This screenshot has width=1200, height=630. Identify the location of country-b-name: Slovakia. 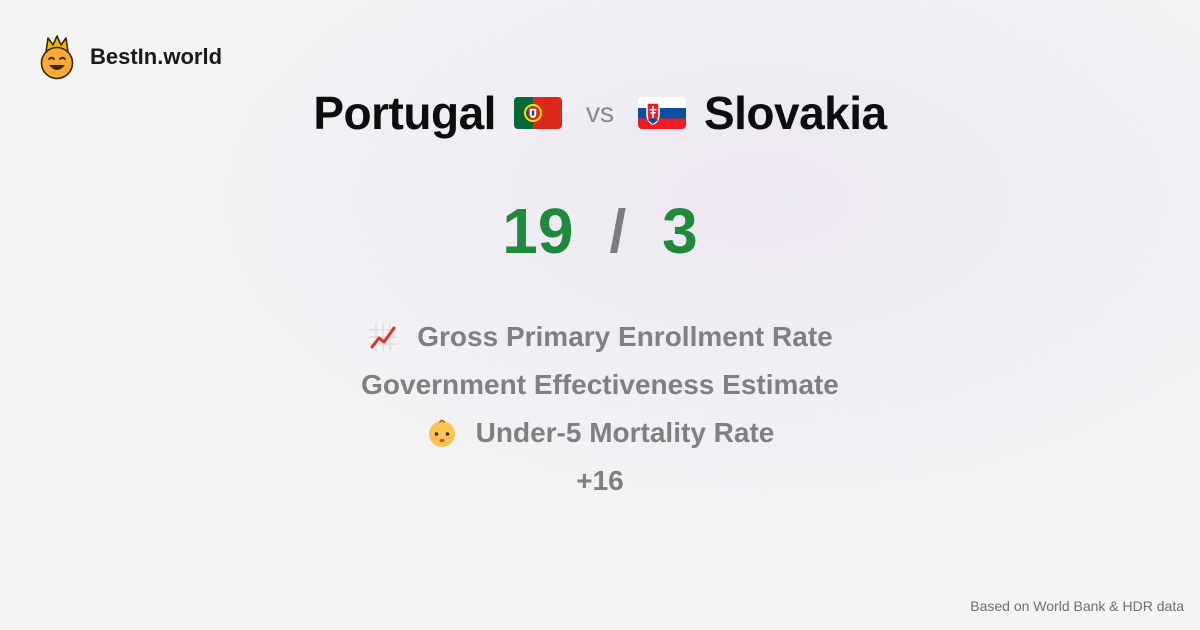
(795, 113).